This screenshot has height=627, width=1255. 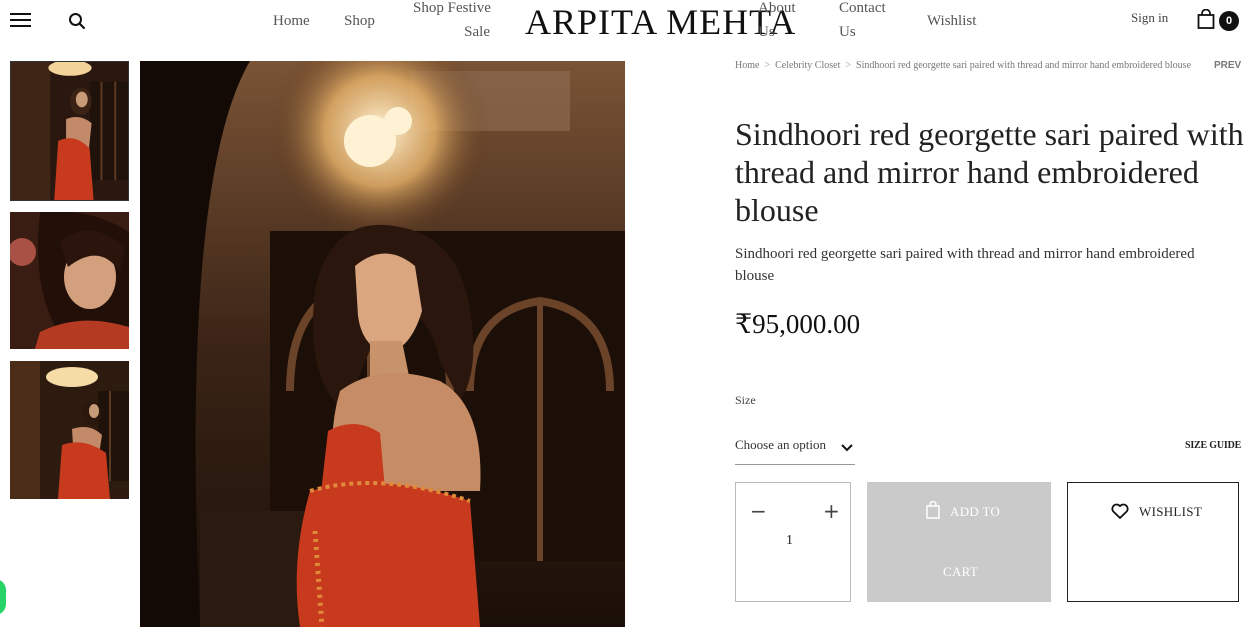 What do you see at coordinates (77, 21) in the screenshot?
I see `search-icon` at bounding box center [77, 21].